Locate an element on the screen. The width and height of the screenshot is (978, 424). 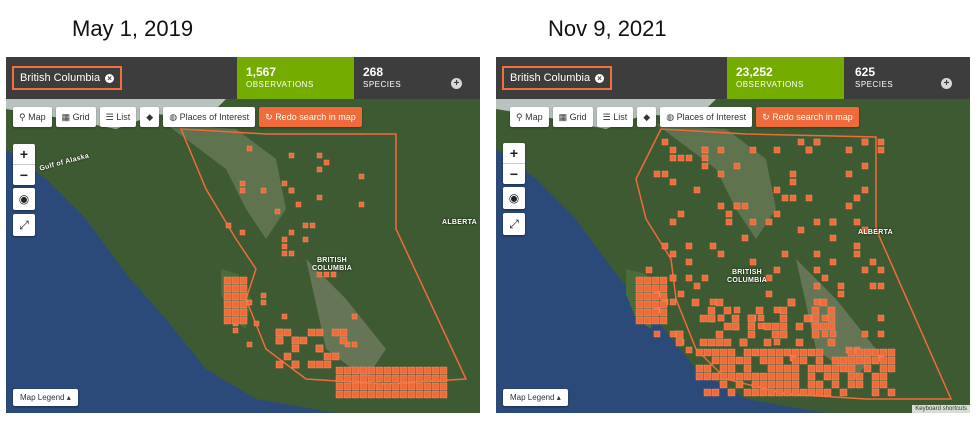
date-label: May 1, 2019 is located at coordinates (133, 28).